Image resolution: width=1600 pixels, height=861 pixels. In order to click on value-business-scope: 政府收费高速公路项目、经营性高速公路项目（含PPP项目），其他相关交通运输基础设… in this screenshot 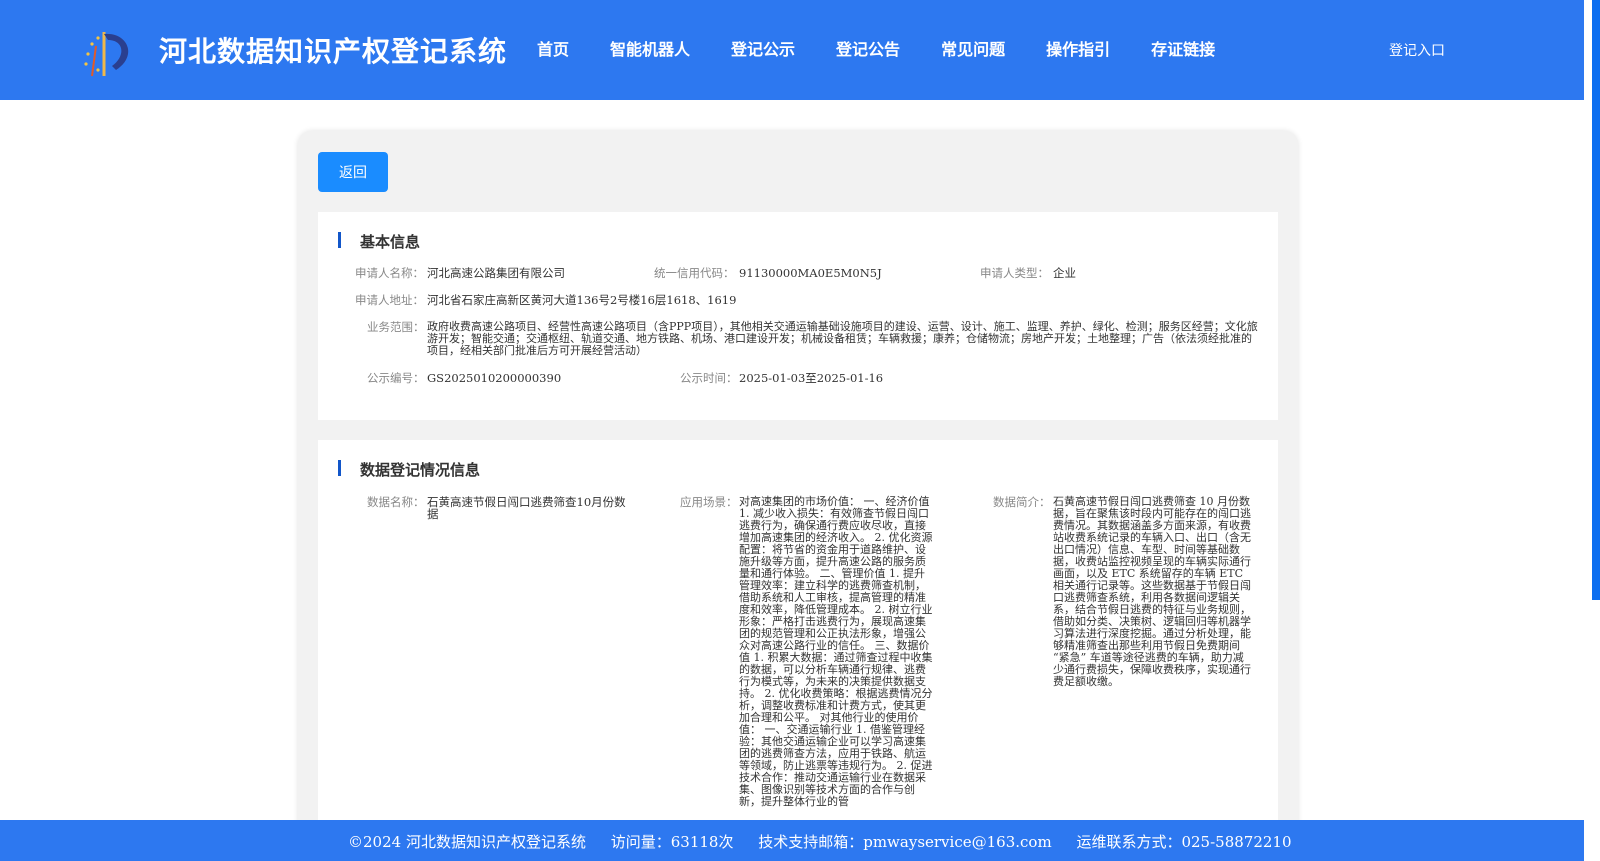, I will do `click(842, 338)`.